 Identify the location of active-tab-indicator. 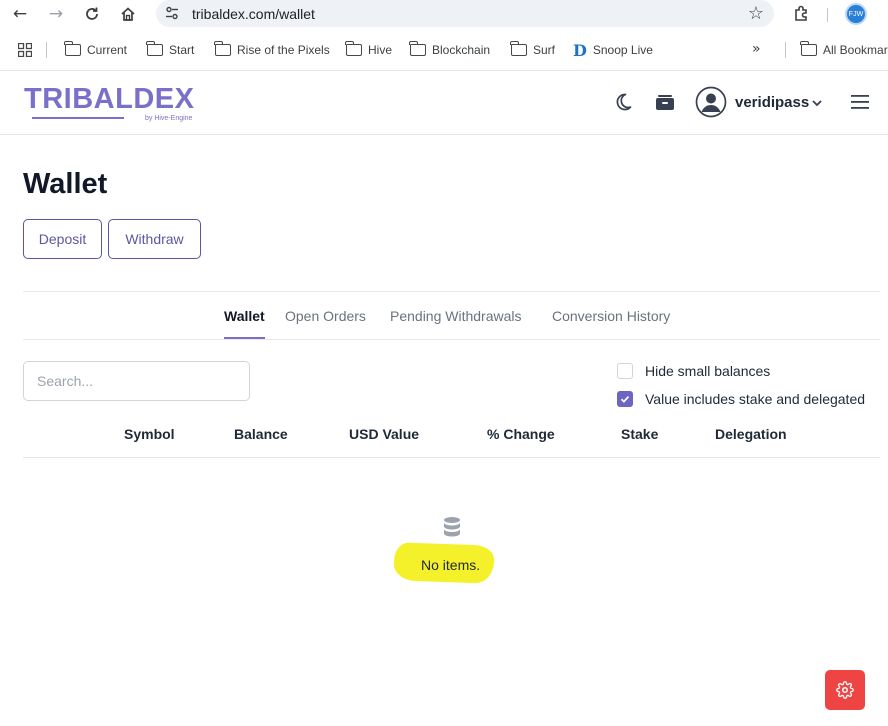
(244, 338).